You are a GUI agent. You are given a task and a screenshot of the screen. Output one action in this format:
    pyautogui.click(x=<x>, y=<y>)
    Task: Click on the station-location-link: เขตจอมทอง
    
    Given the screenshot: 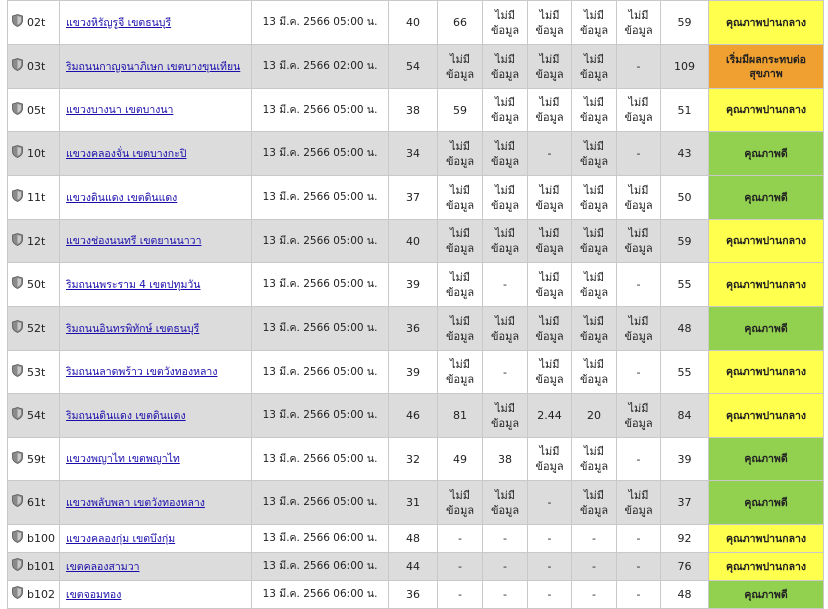 What is the action you would take?
    pyautogui.click(x=93, y=595)
    